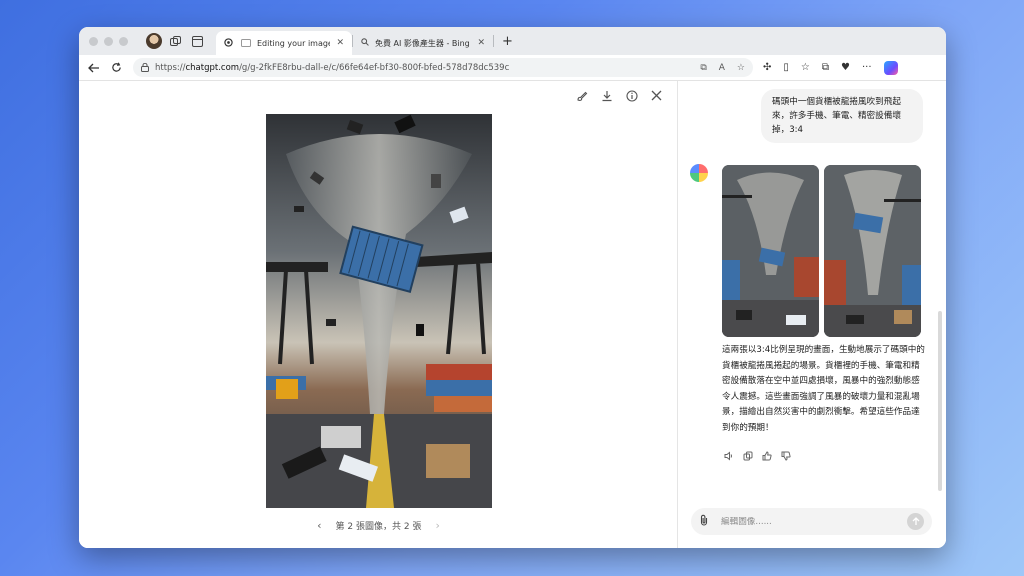  Describe the element at coordinates (116, 68) in the screenshot. I see `refresh-icon` at that location.